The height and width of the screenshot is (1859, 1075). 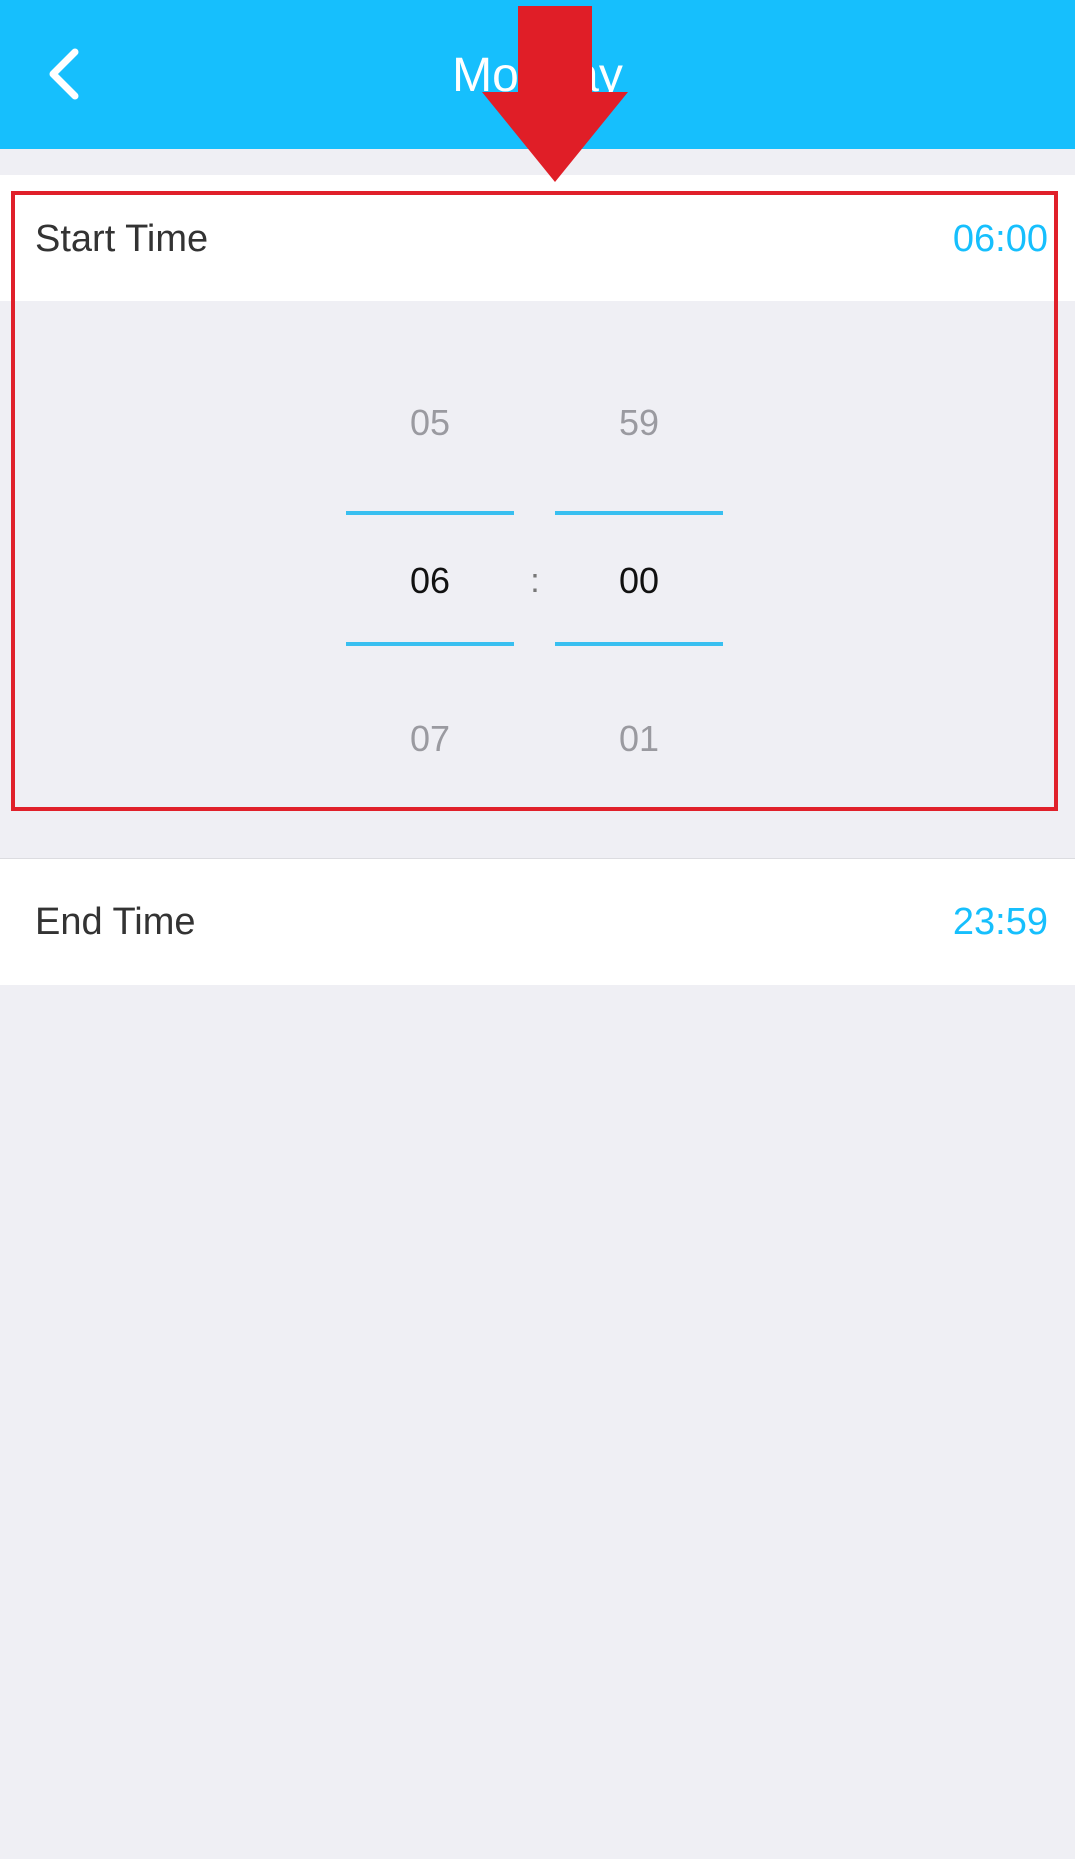 I want to click on page-title: Monday, so click(x=537, y=75).